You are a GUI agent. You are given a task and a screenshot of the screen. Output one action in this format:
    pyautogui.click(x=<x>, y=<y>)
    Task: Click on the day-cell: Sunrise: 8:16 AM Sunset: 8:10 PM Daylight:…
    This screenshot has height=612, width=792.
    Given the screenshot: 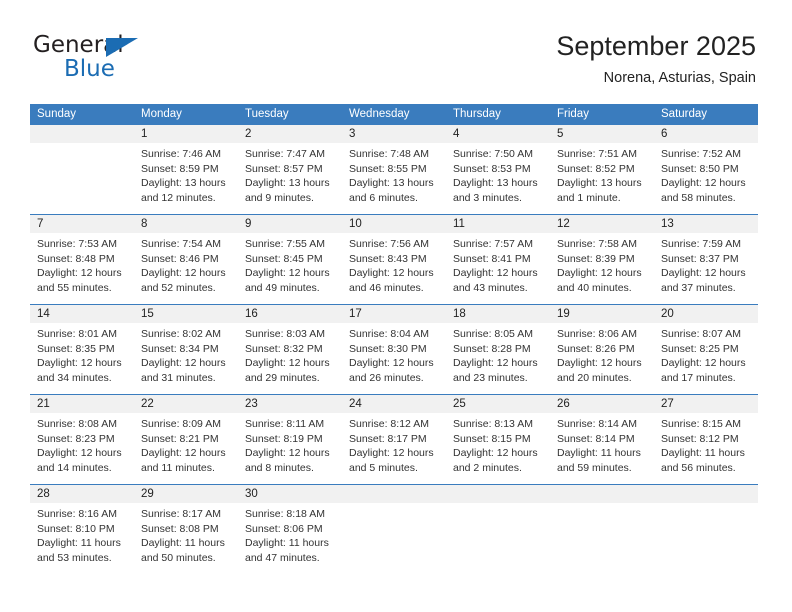 What is the action you would take?
    pyautogui.click(x=82, y=538)
    